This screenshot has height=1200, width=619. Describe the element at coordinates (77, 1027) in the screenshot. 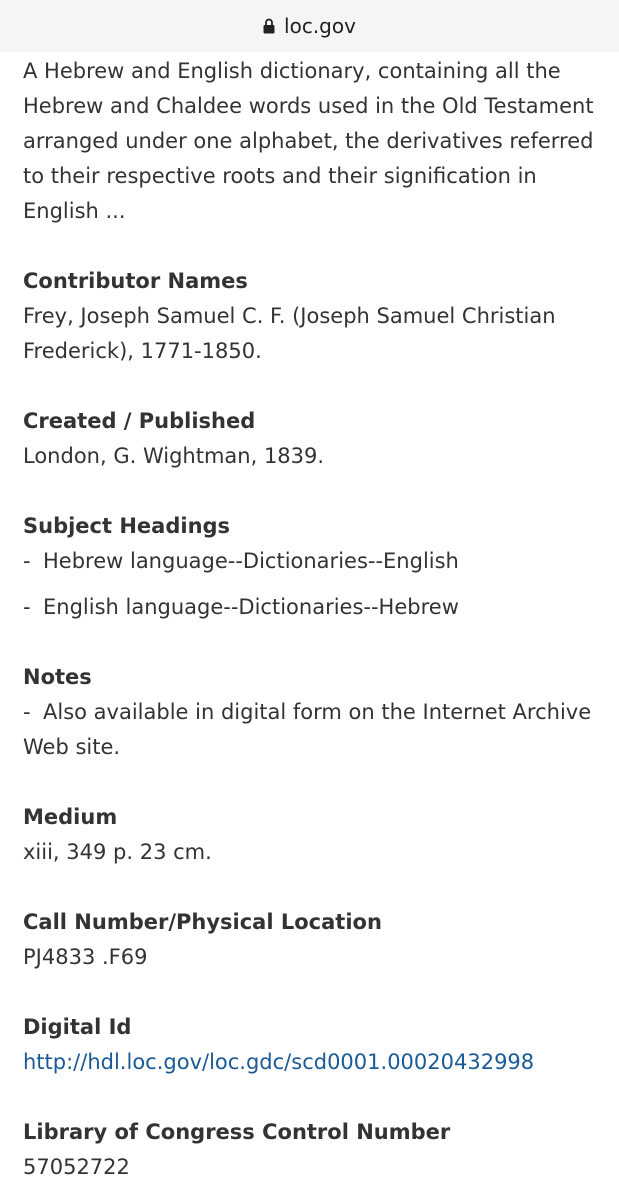

I see `digital-id-label: Digital Id` at that location.